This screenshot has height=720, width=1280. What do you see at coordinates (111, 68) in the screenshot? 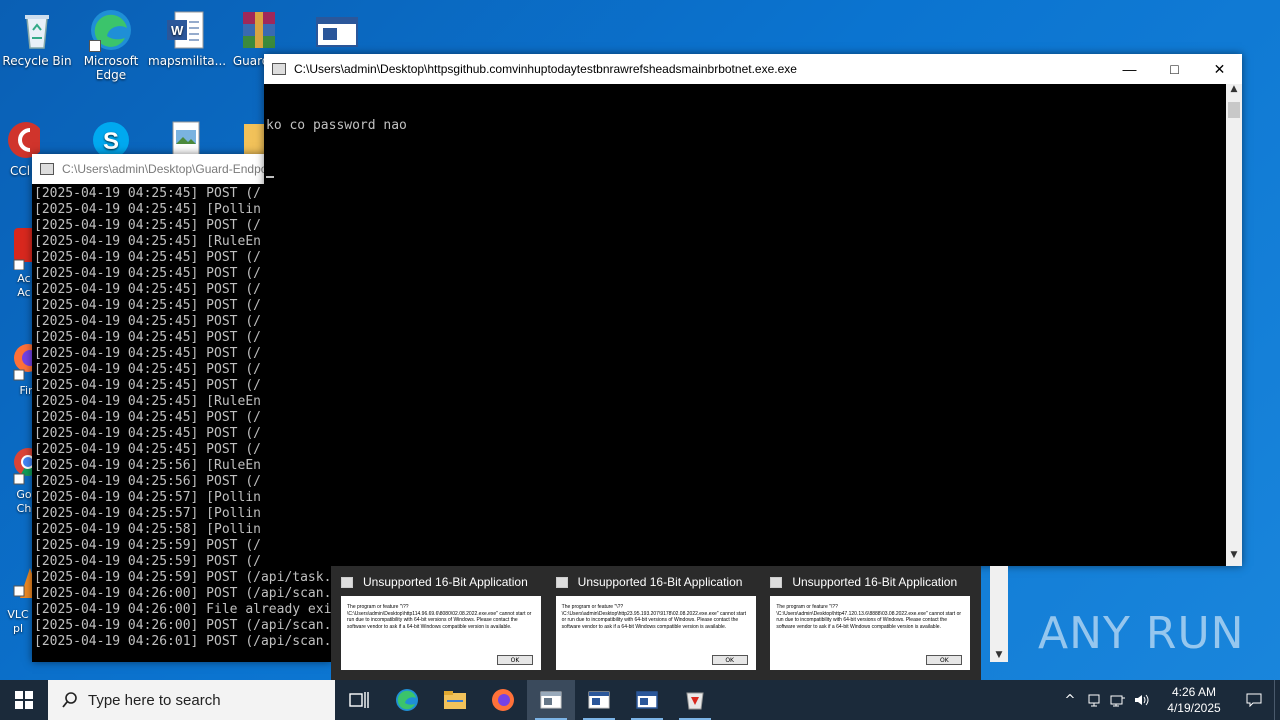
I see `desktop-icon-label: Microsoft Edge` at bounding box center [111, 68].